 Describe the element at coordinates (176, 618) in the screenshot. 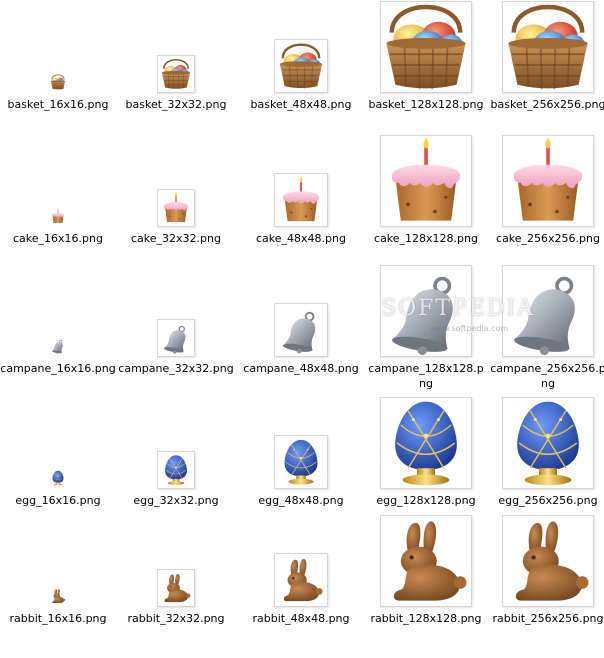

I see `file-name: rabbit_32x32.png` at that location.